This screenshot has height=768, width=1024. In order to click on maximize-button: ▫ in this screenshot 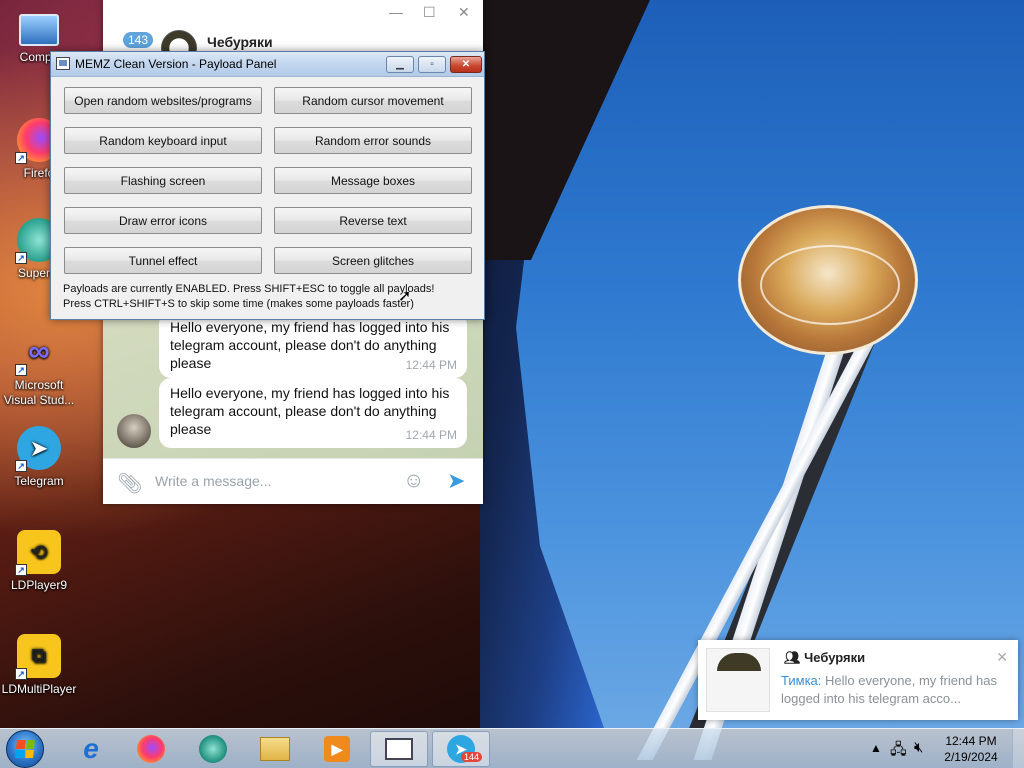, I will do `click(432, 64)`.